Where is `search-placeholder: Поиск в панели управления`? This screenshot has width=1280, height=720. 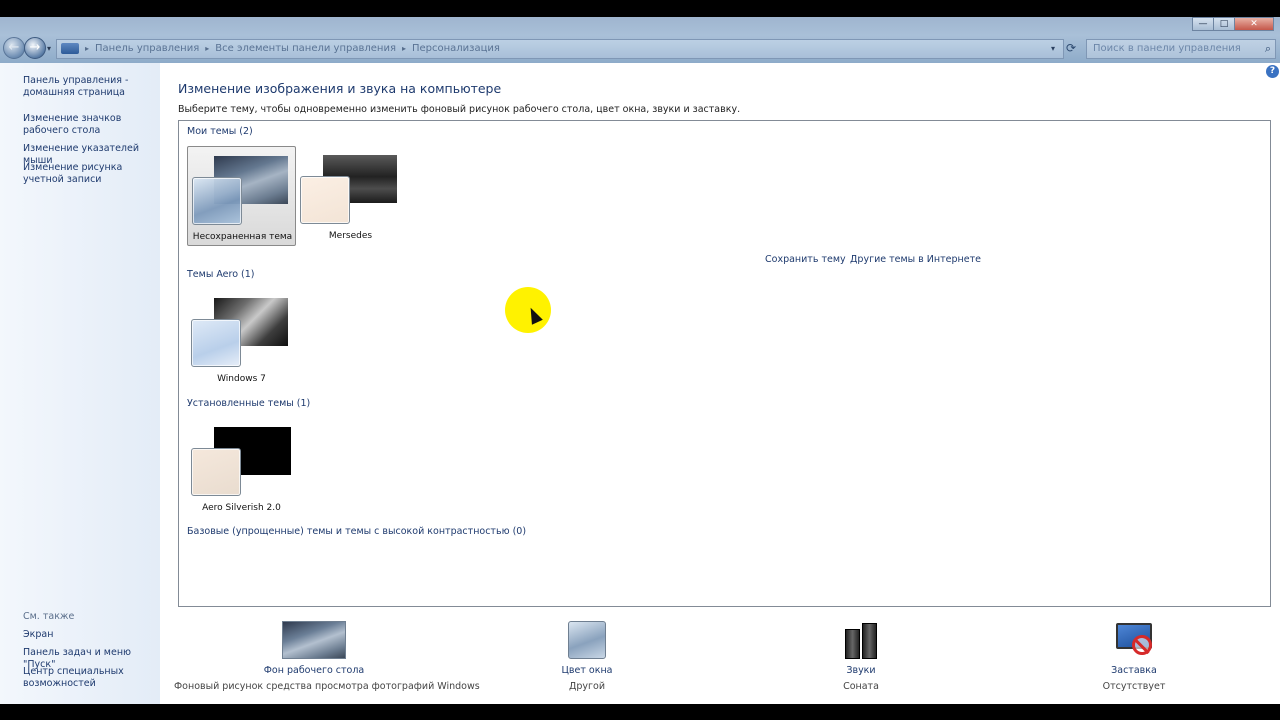 search-placeholder: Поиск в панели управления is located at coordinates (1167, 48).